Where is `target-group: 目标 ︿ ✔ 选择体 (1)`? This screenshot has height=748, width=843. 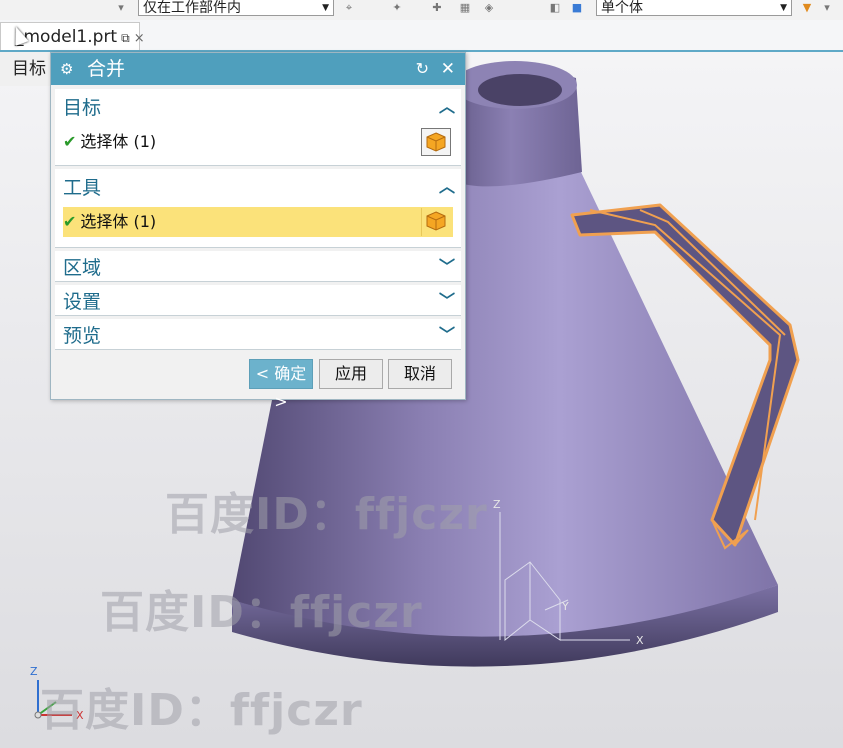 target-group: 目标 ︿ ✔ 选择体 (1) is located at coordinates (258, 127).